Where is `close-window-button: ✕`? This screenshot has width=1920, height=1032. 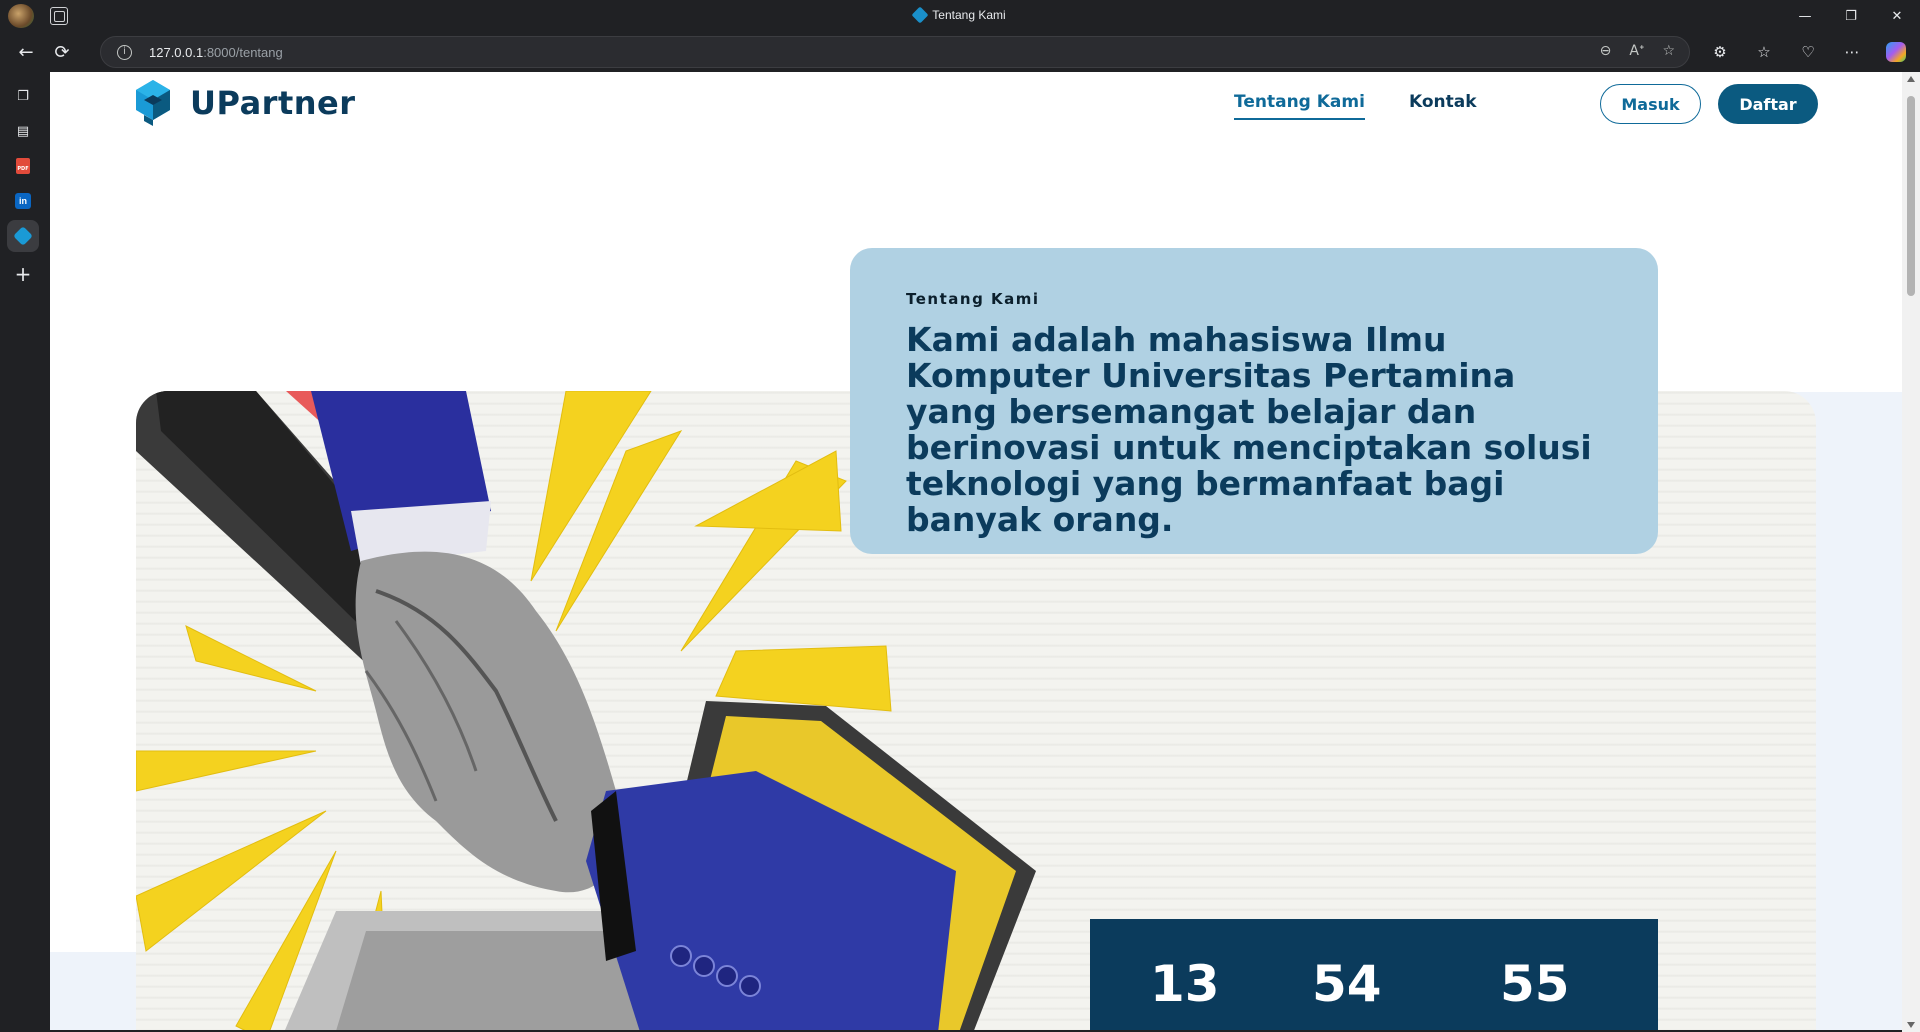
close-window-button: ✕ is located at coordinates (1897, 16).